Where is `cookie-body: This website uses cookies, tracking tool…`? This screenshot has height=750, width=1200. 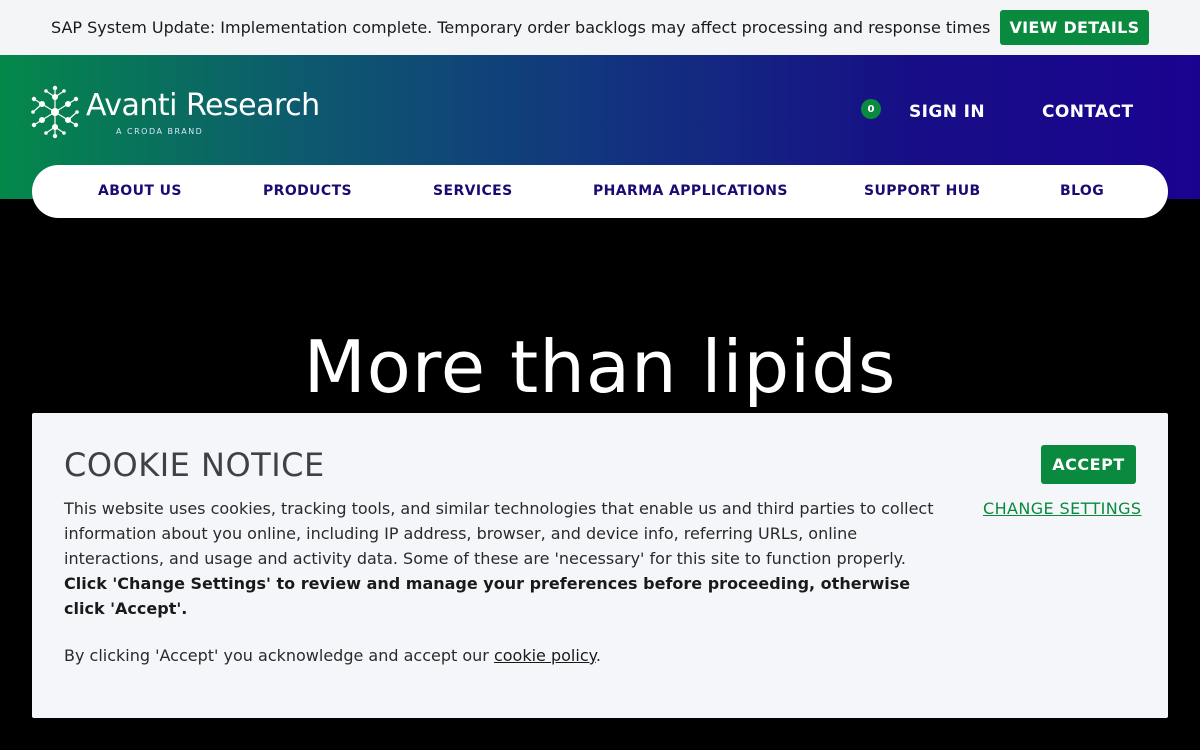 cookie-body: This website uses cookies, tracking tool… is located at coordinates (504, 558).